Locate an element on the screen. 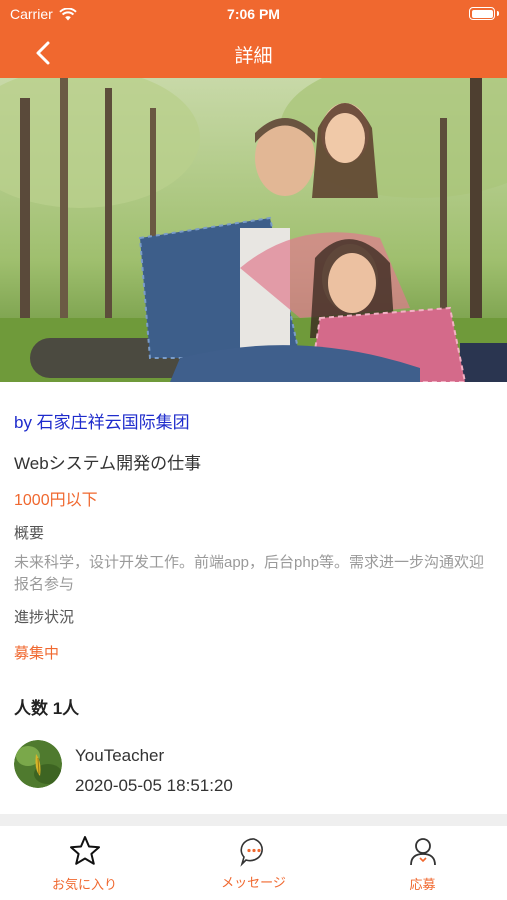  status-badge: 募集中 is located at coordinates (37, 653).